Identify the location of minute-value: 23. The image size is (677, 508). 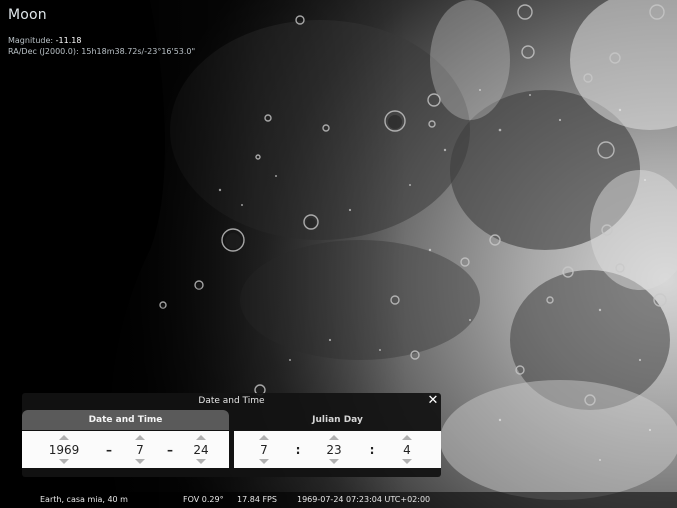
(334, 450).